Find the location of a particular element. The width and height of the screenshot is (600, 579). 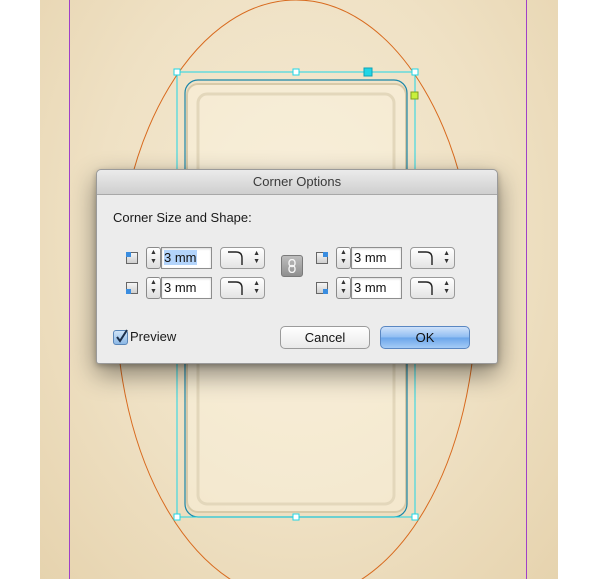

bottom-left-shape-select: ▲ ▼ is located at coordinates (242, 288).